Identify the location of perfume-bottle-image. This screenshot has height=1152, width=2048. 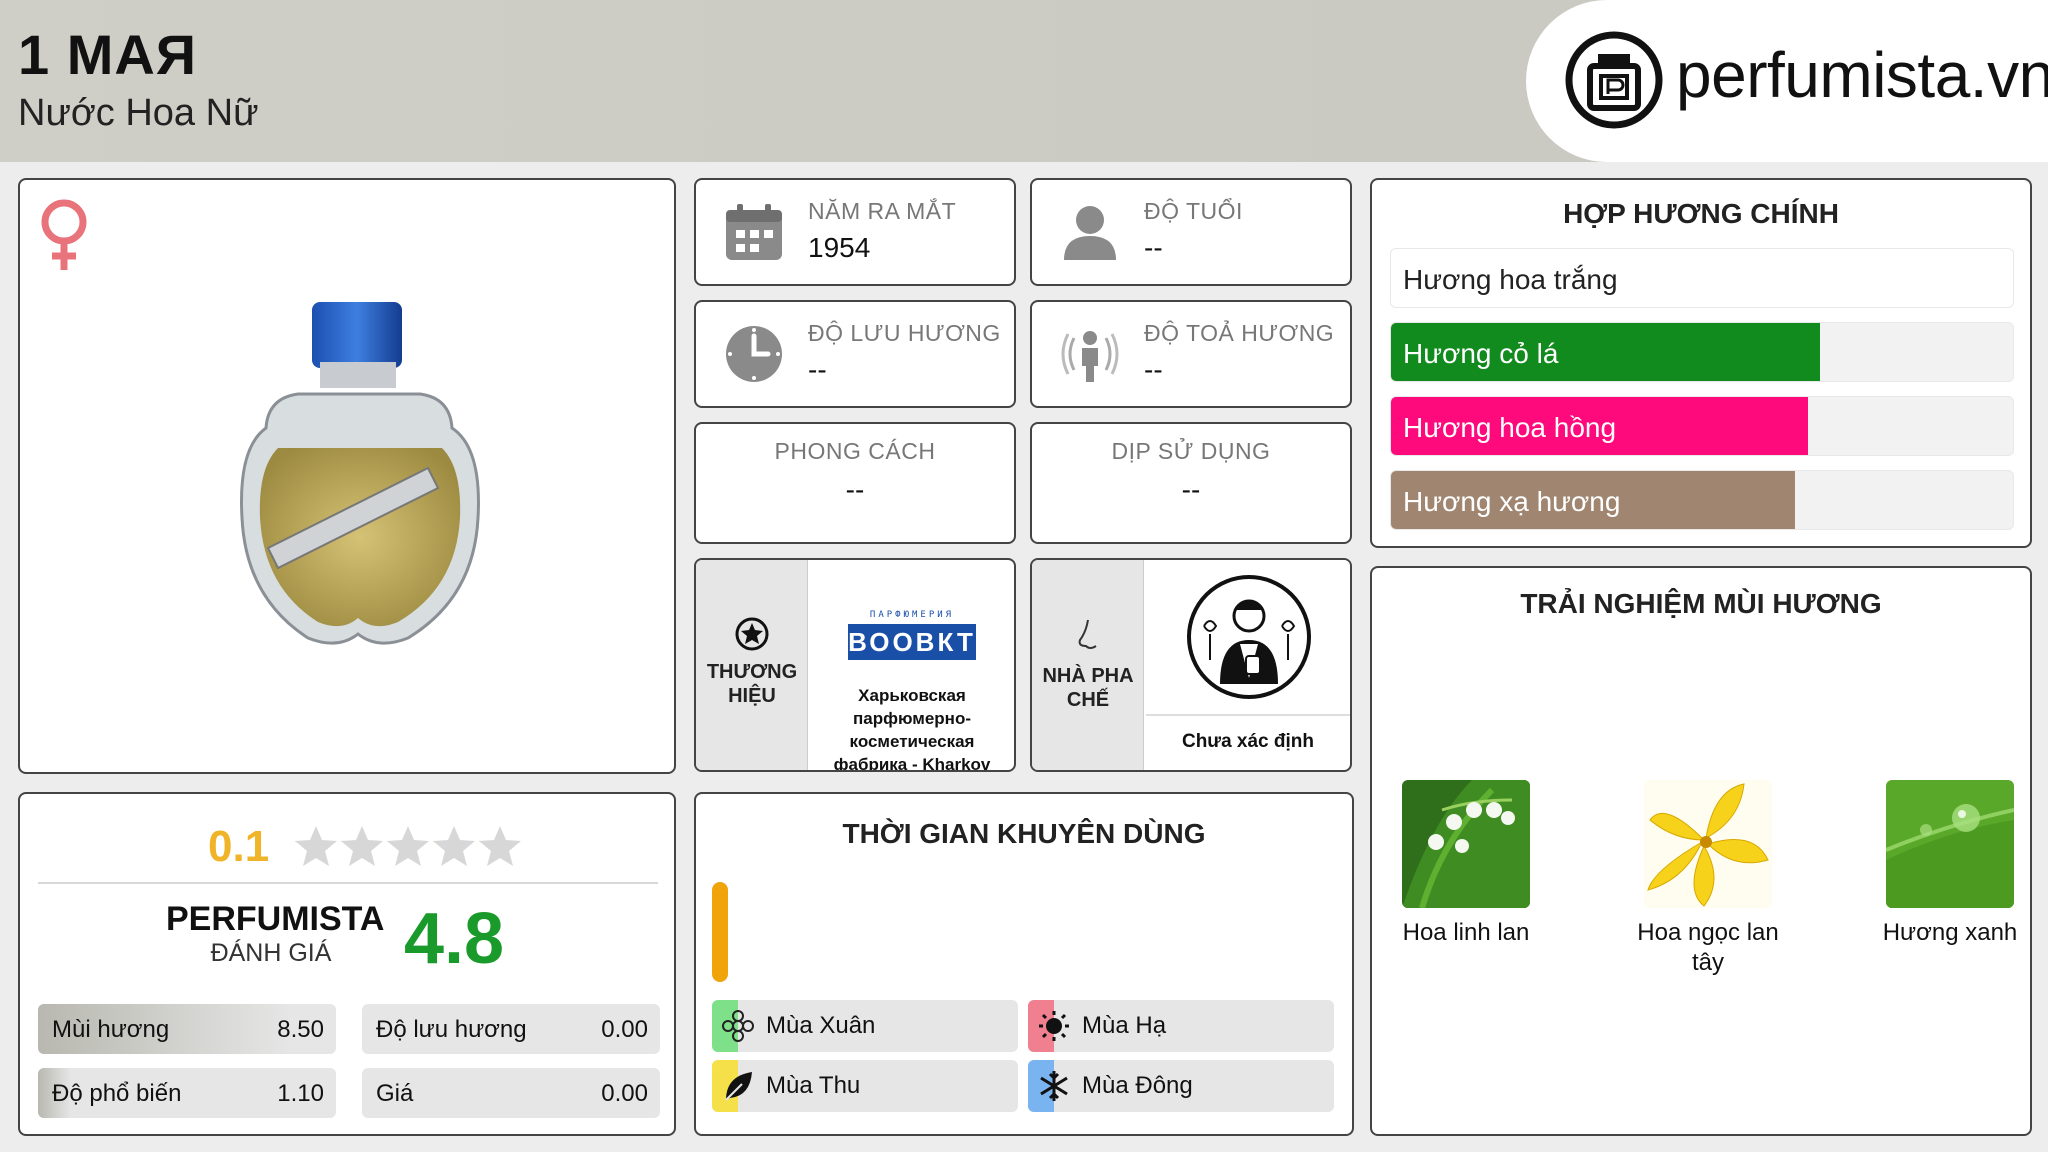
(360, 473).